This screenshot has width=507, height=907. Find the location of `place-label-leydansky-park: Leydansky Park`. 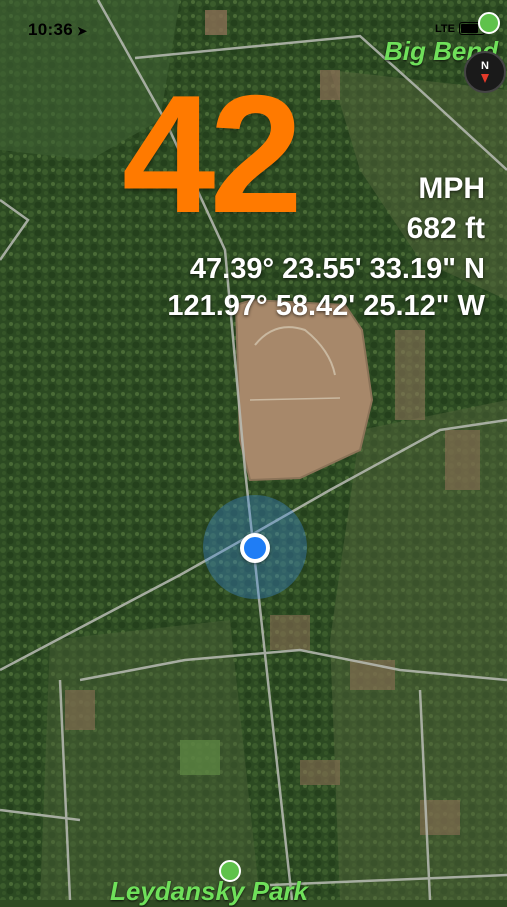

place-label-leydansky-park: Leydansky Park is located at coordinates (209, 891).